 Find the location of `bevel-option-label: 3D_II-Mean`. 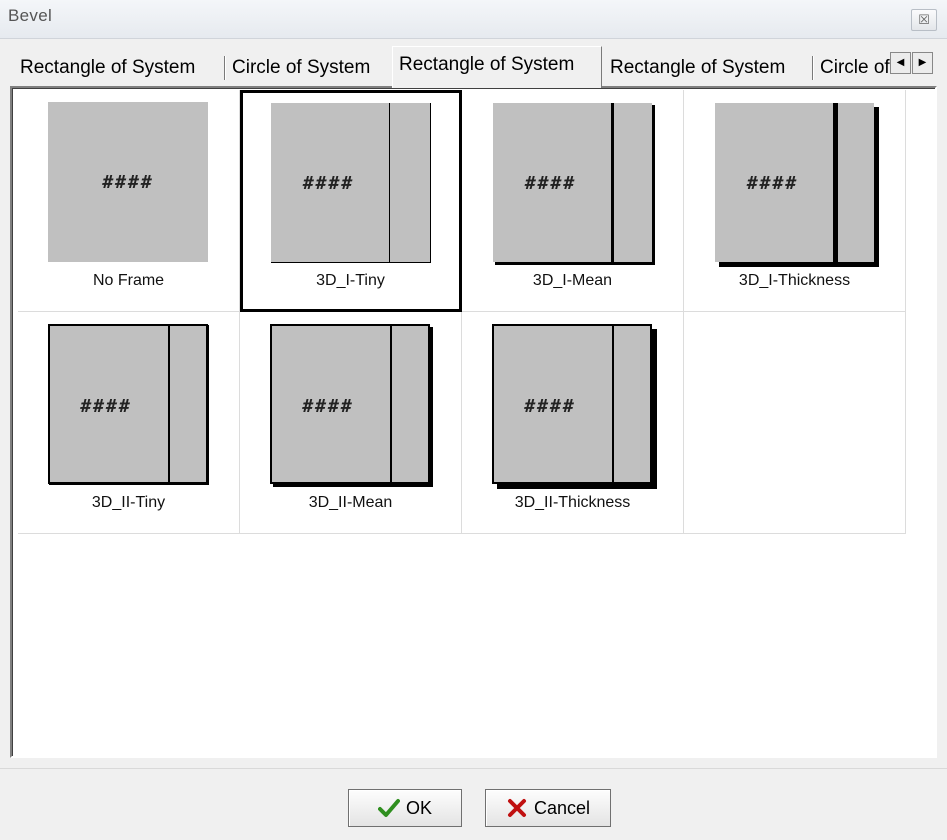

bevel-option-label: 3D_II-Mean is located at coordinates (350, 502).